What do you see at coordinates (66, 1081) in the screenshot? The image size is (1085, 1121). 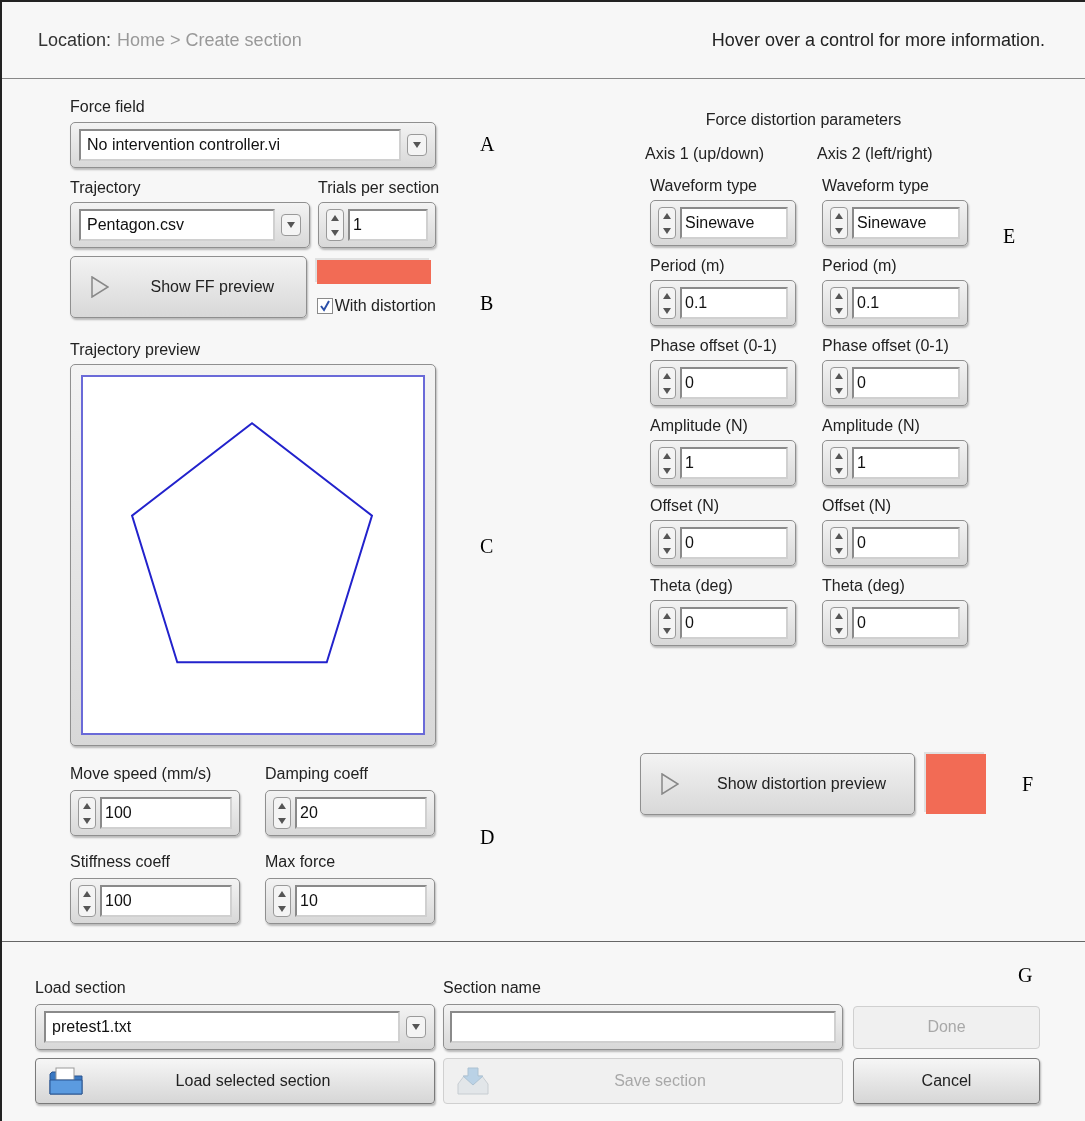 I see `folder-icon` at bounding box center [66, 1081].